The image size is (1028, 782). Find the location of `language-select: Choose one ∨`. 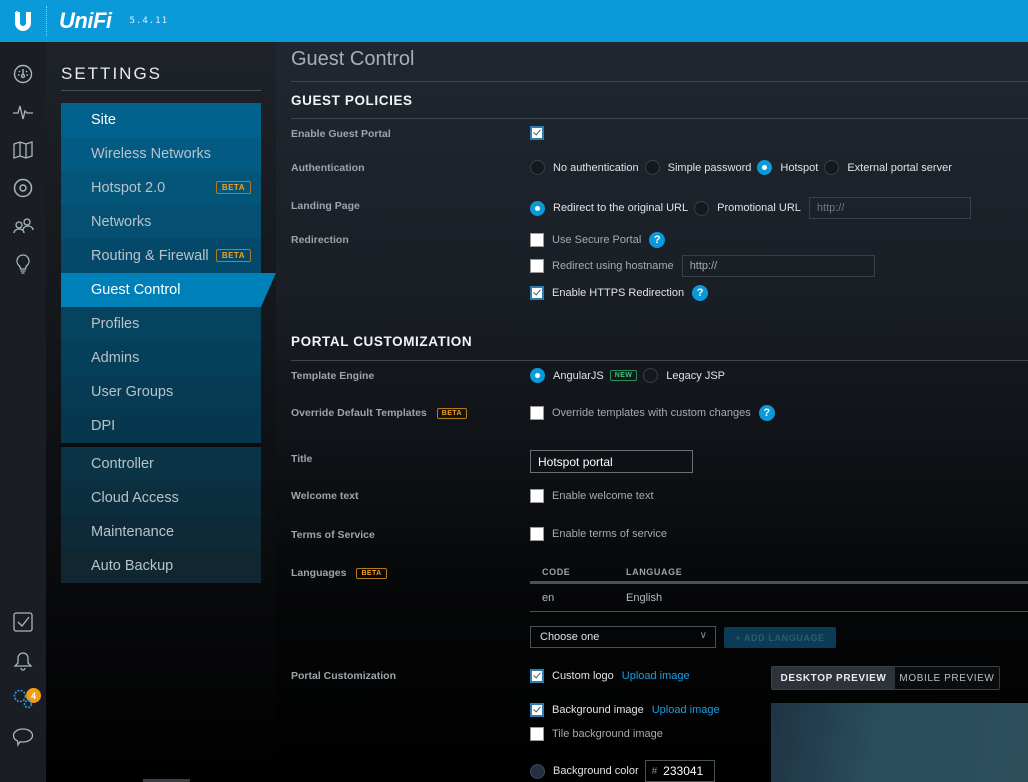

language-select: Choose one ∨ is located at coordinates (623, 637).